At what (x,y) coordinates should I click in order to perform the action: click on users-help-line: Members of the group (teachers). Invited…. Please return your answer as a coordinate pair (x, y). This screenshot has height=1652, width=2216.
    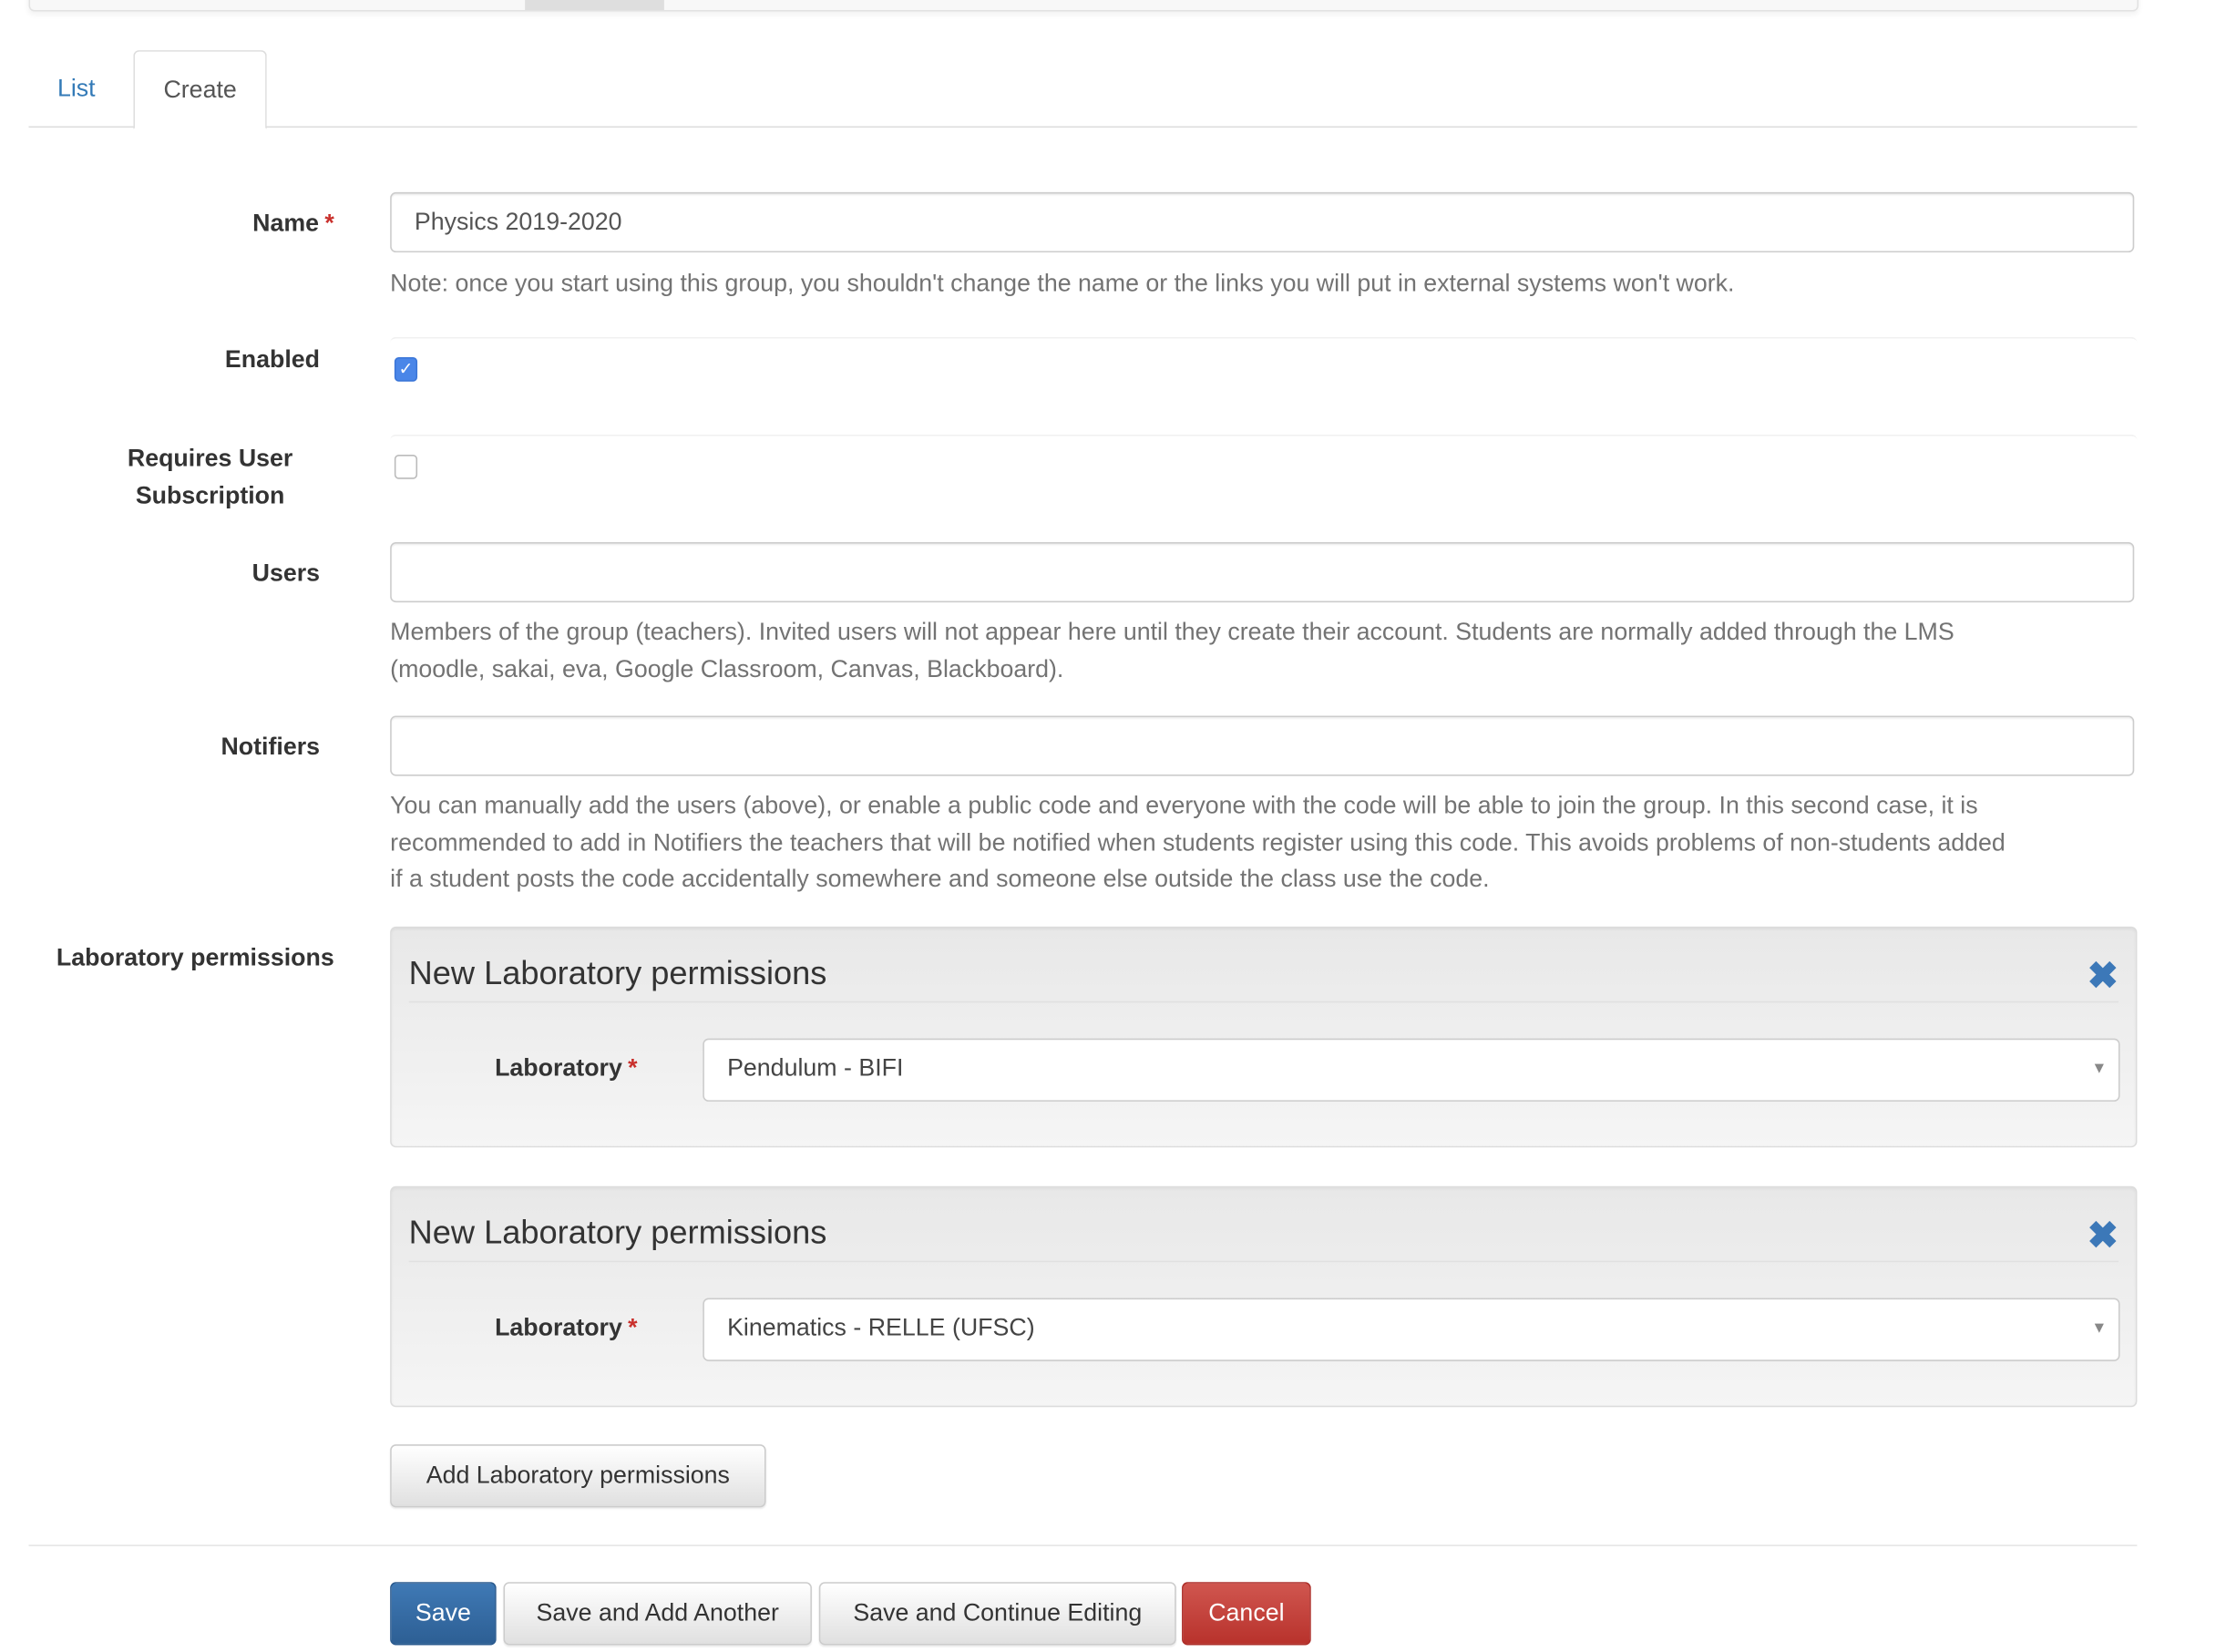
    Looking at the image, I should click on (1172, 632).